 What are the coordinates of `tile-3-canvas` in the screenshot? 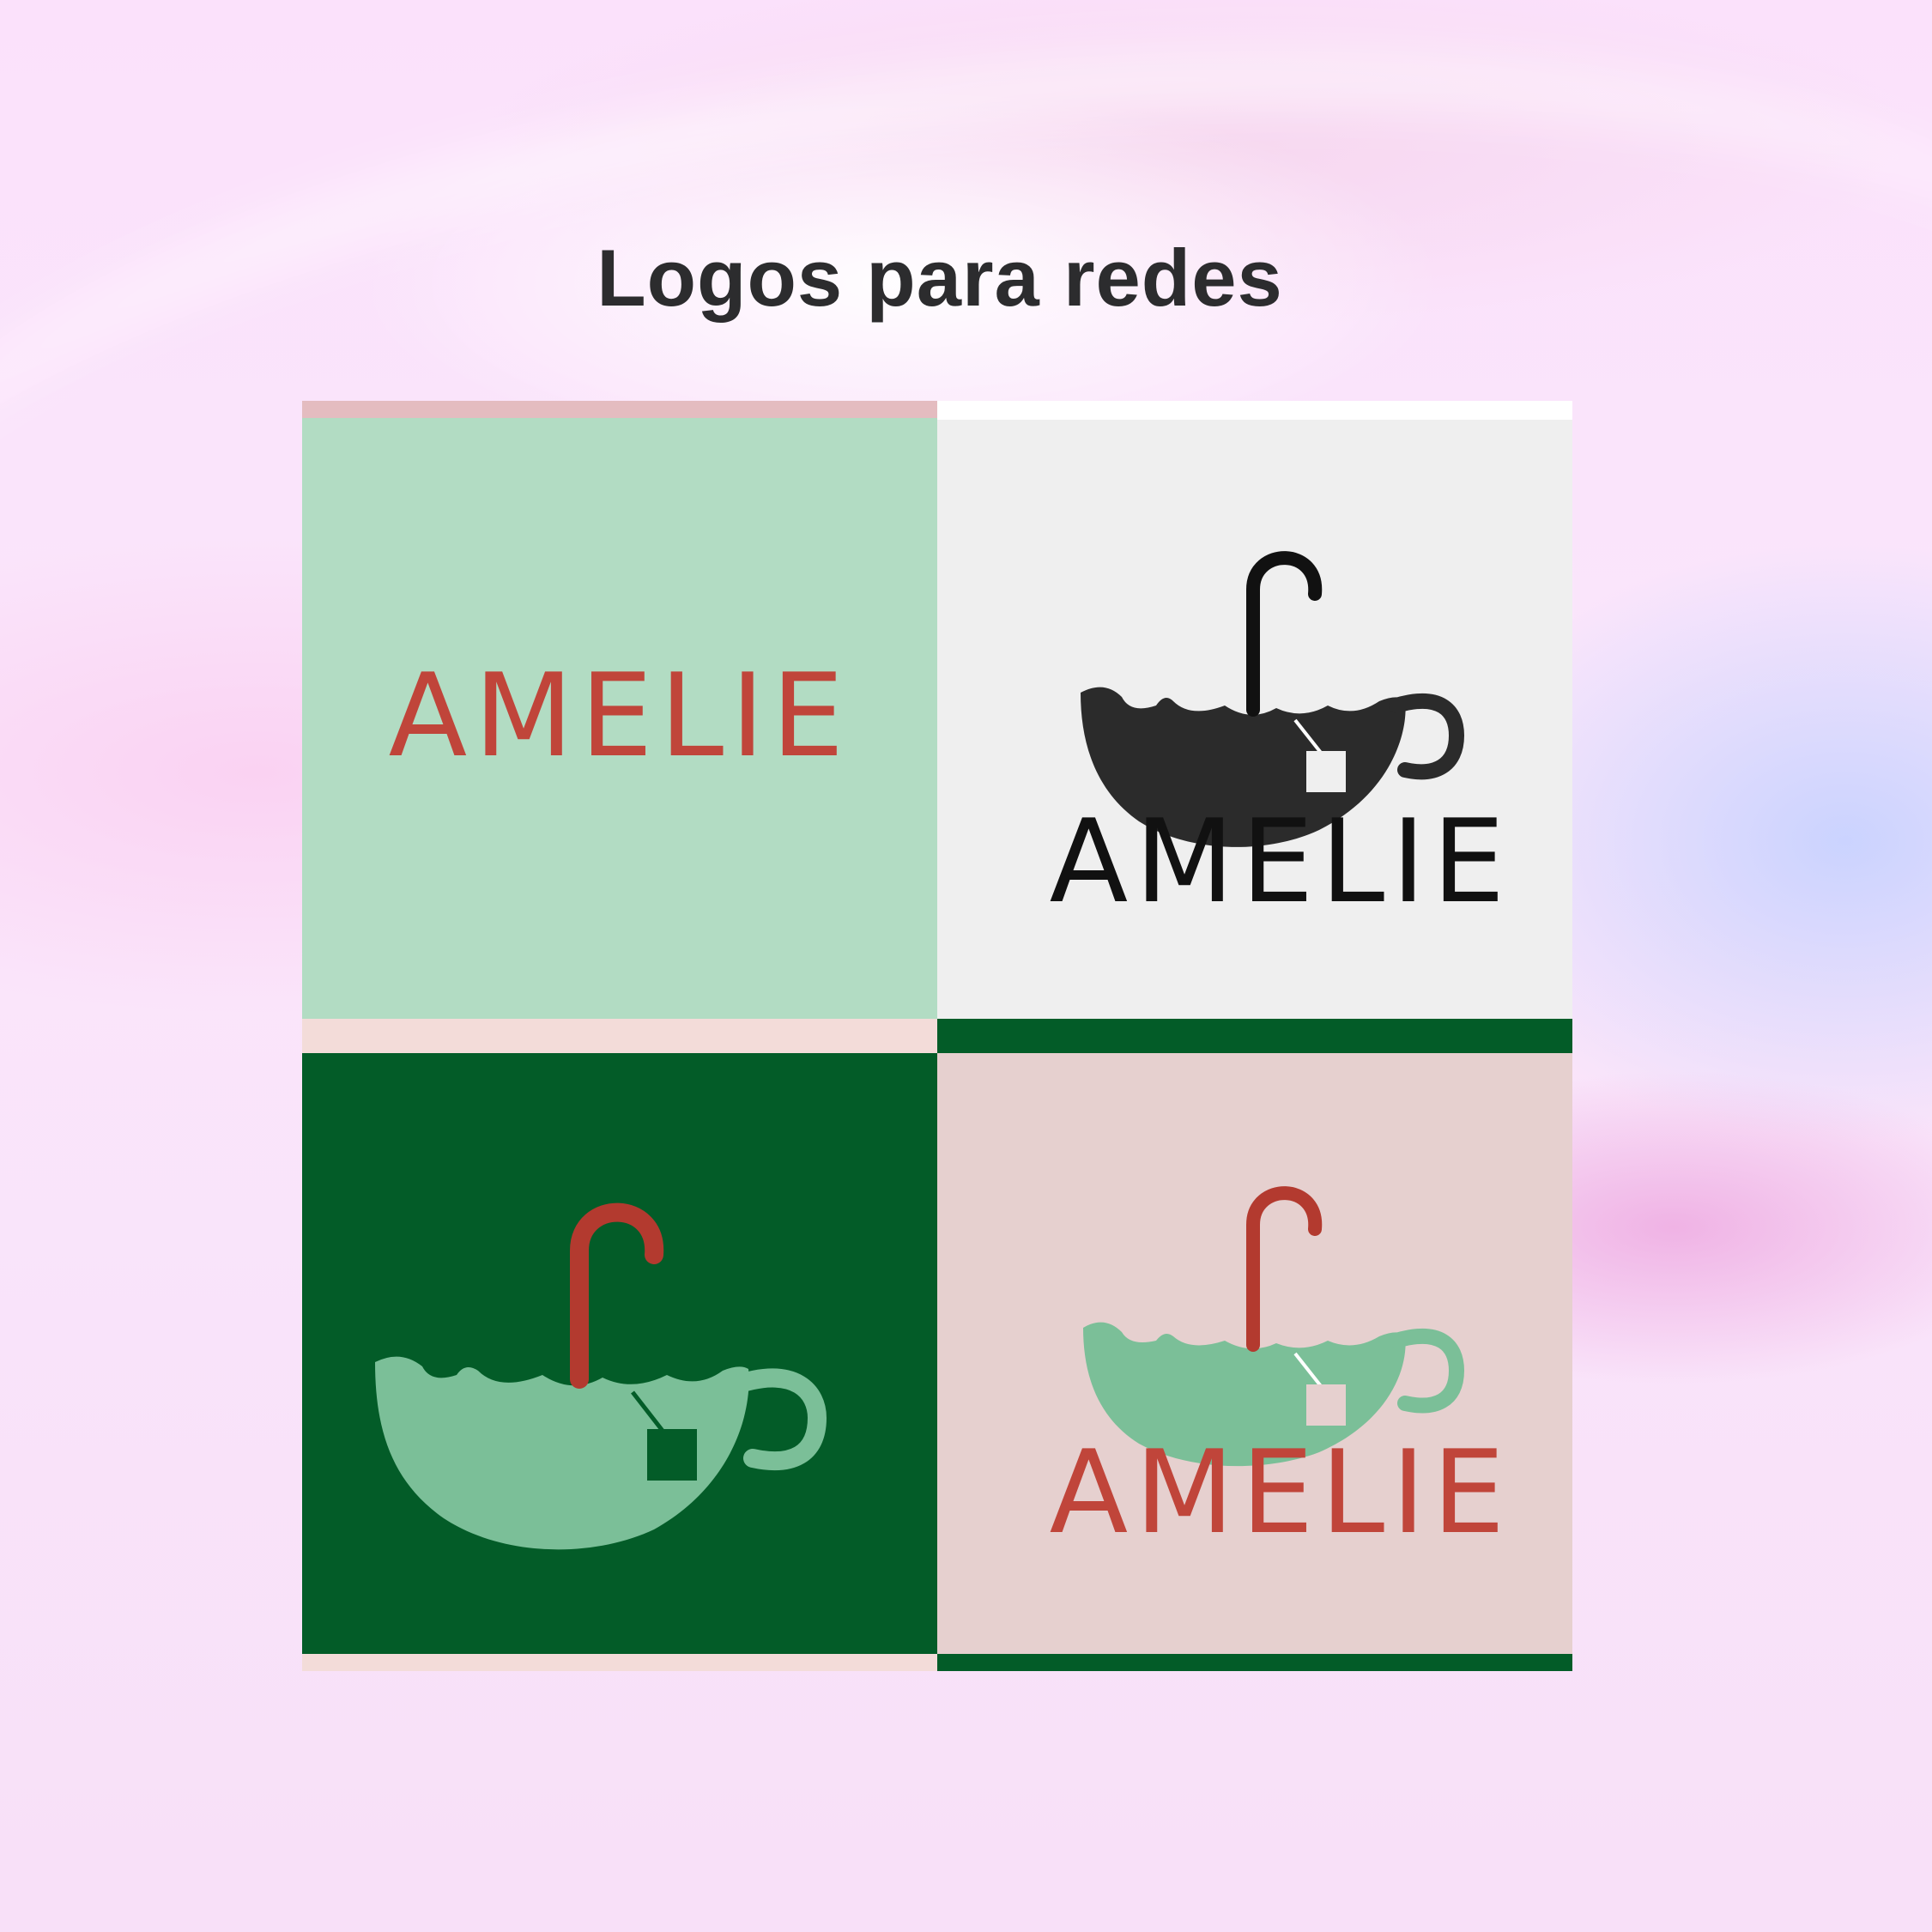 It's located at (619, 1354).